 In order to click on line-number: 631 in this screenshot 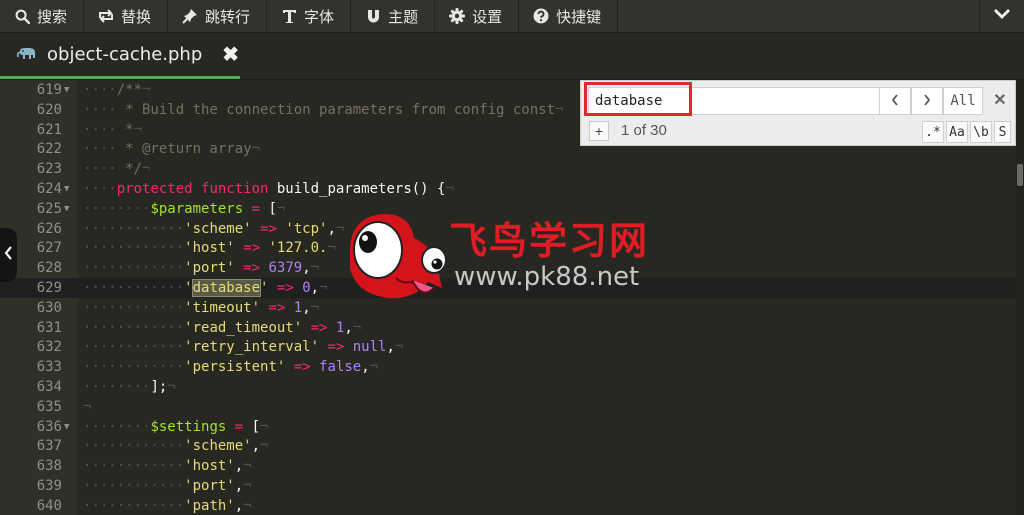, I will do `click(49, 327)`.